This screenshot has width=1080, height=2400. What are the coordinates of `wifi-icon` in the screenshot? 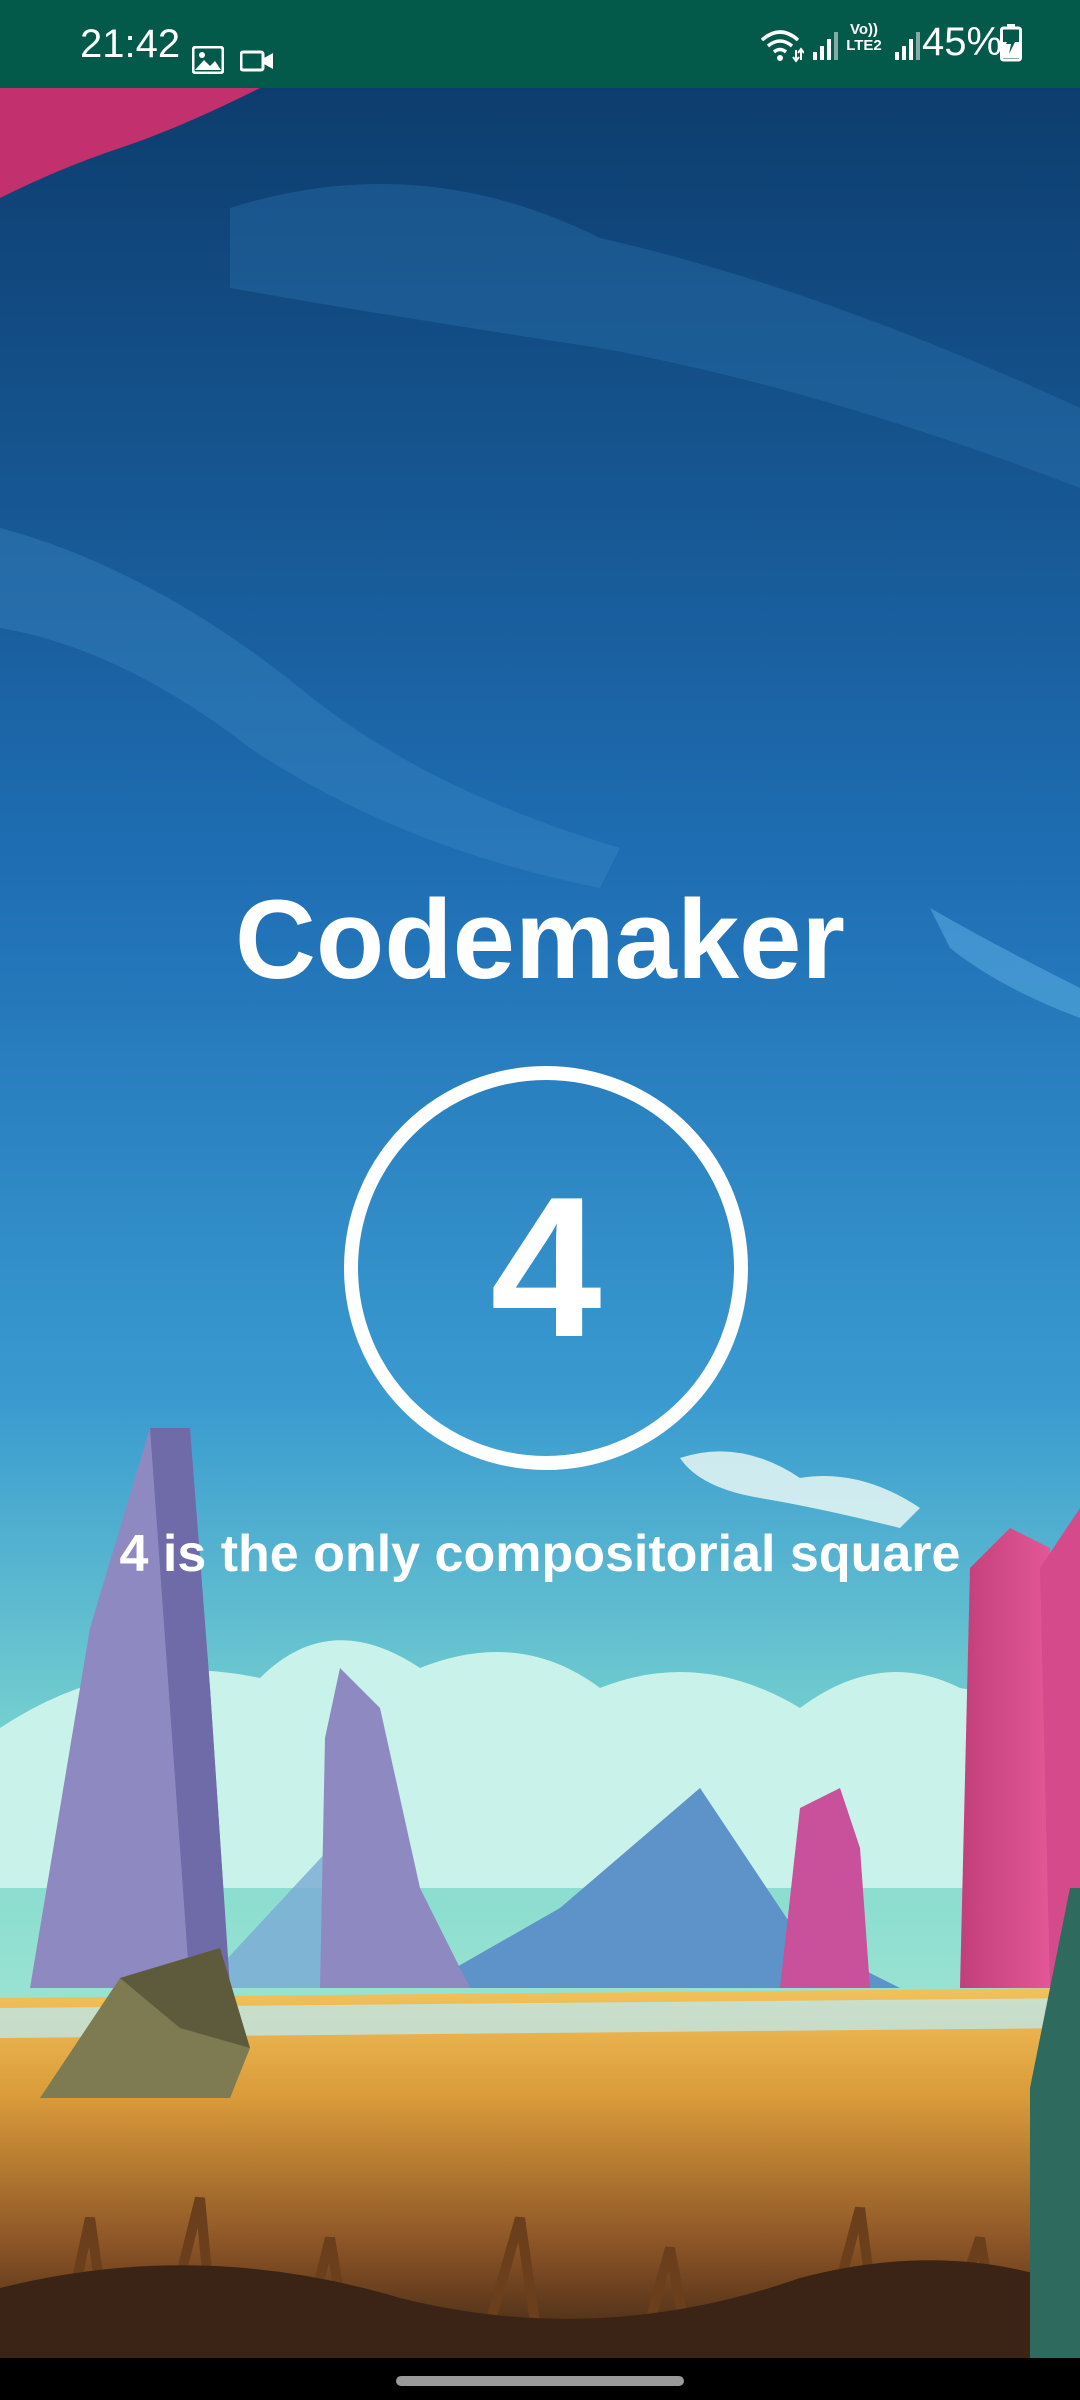 It's located at (782, 48).